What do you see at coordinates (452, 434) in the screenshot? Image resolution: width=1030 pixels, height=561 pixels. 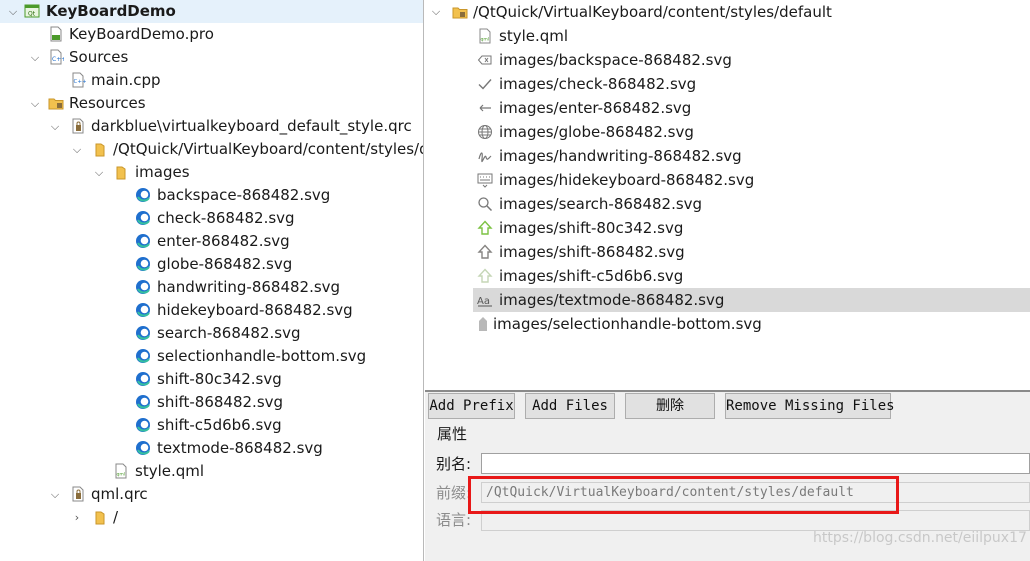 I see `properties-group-title: 属性` at bounding box center [452, 434].